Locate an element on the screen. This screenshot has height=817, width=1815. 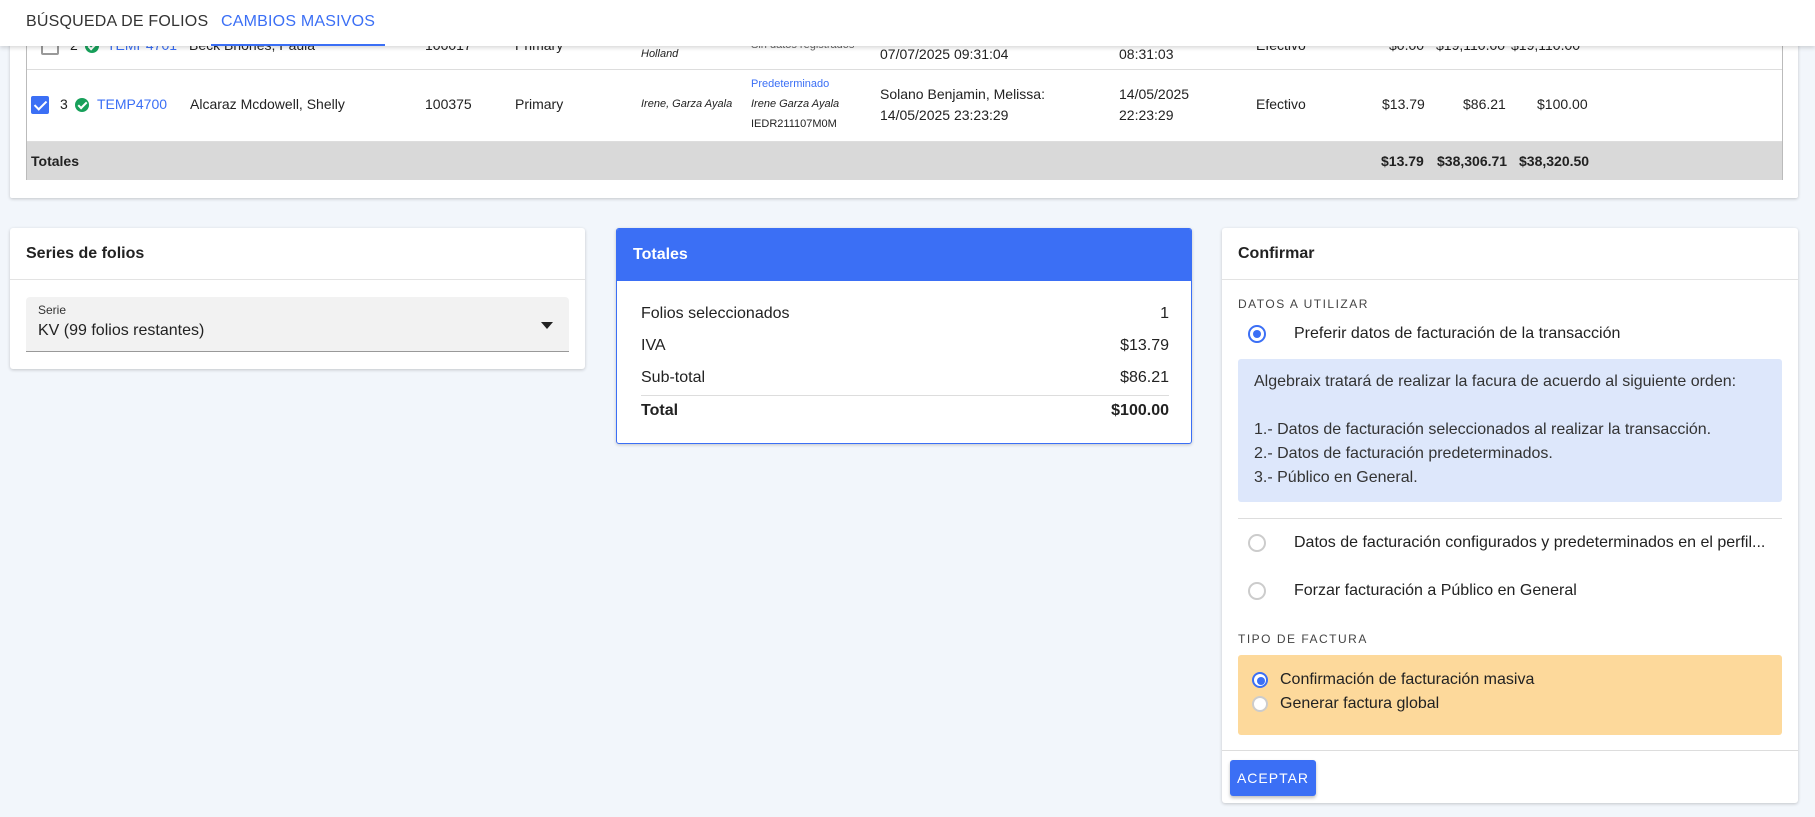
billing-default-name: Irene Garza Ayala is located at coordinates (795, 104).